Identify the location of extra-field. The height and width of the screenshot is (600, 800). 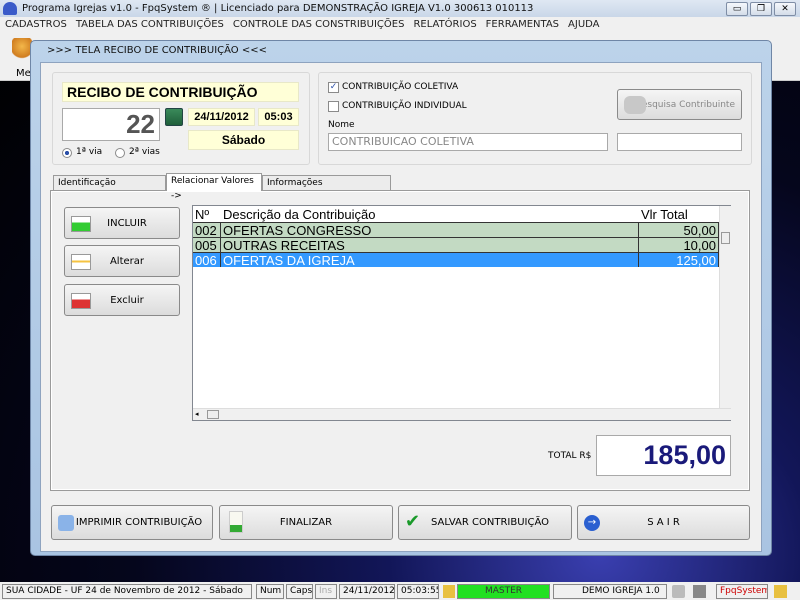
(679, 142).